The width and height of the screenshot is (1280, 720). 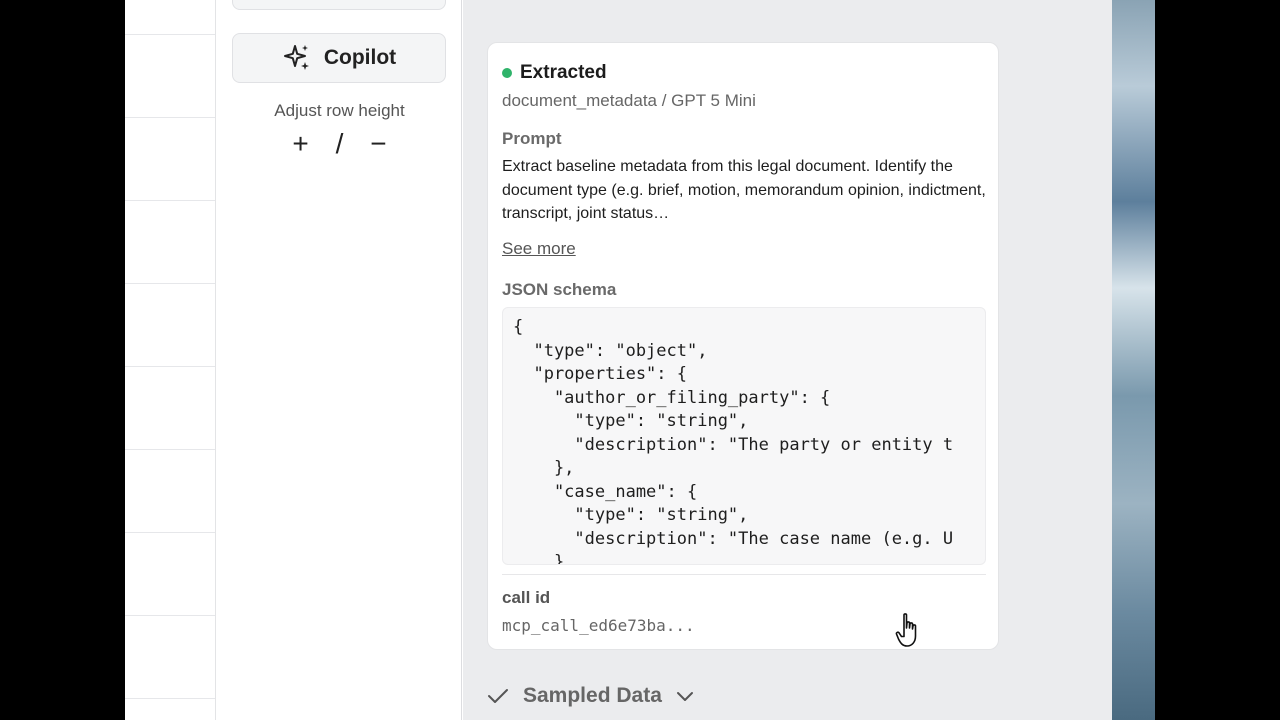 I want to click on check-icon, so click(x=498, y=696).